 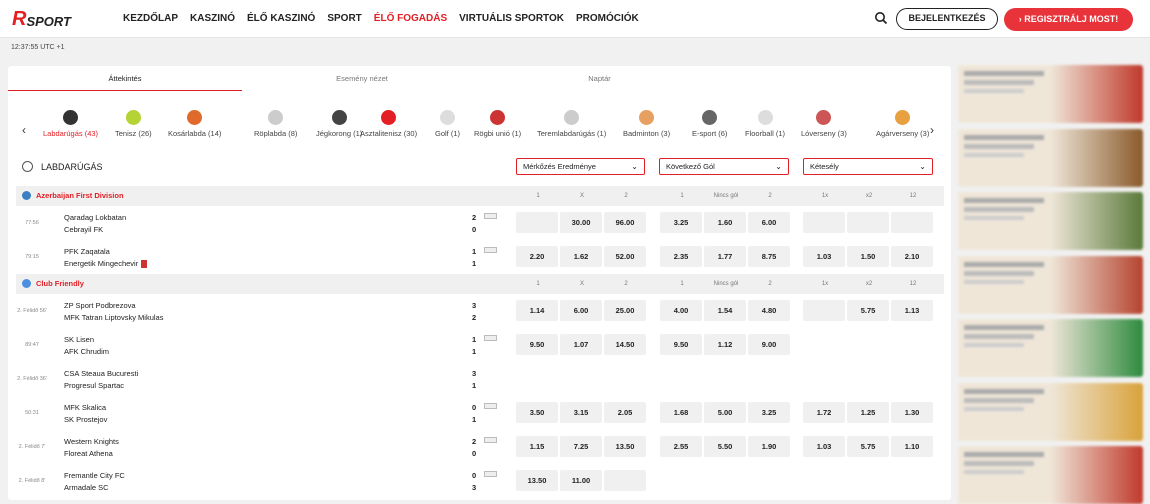 What do you see at coordinates (868, 256) in the screenshot?
I see `odds-button: 1.50` at bounding box center [868, 256].